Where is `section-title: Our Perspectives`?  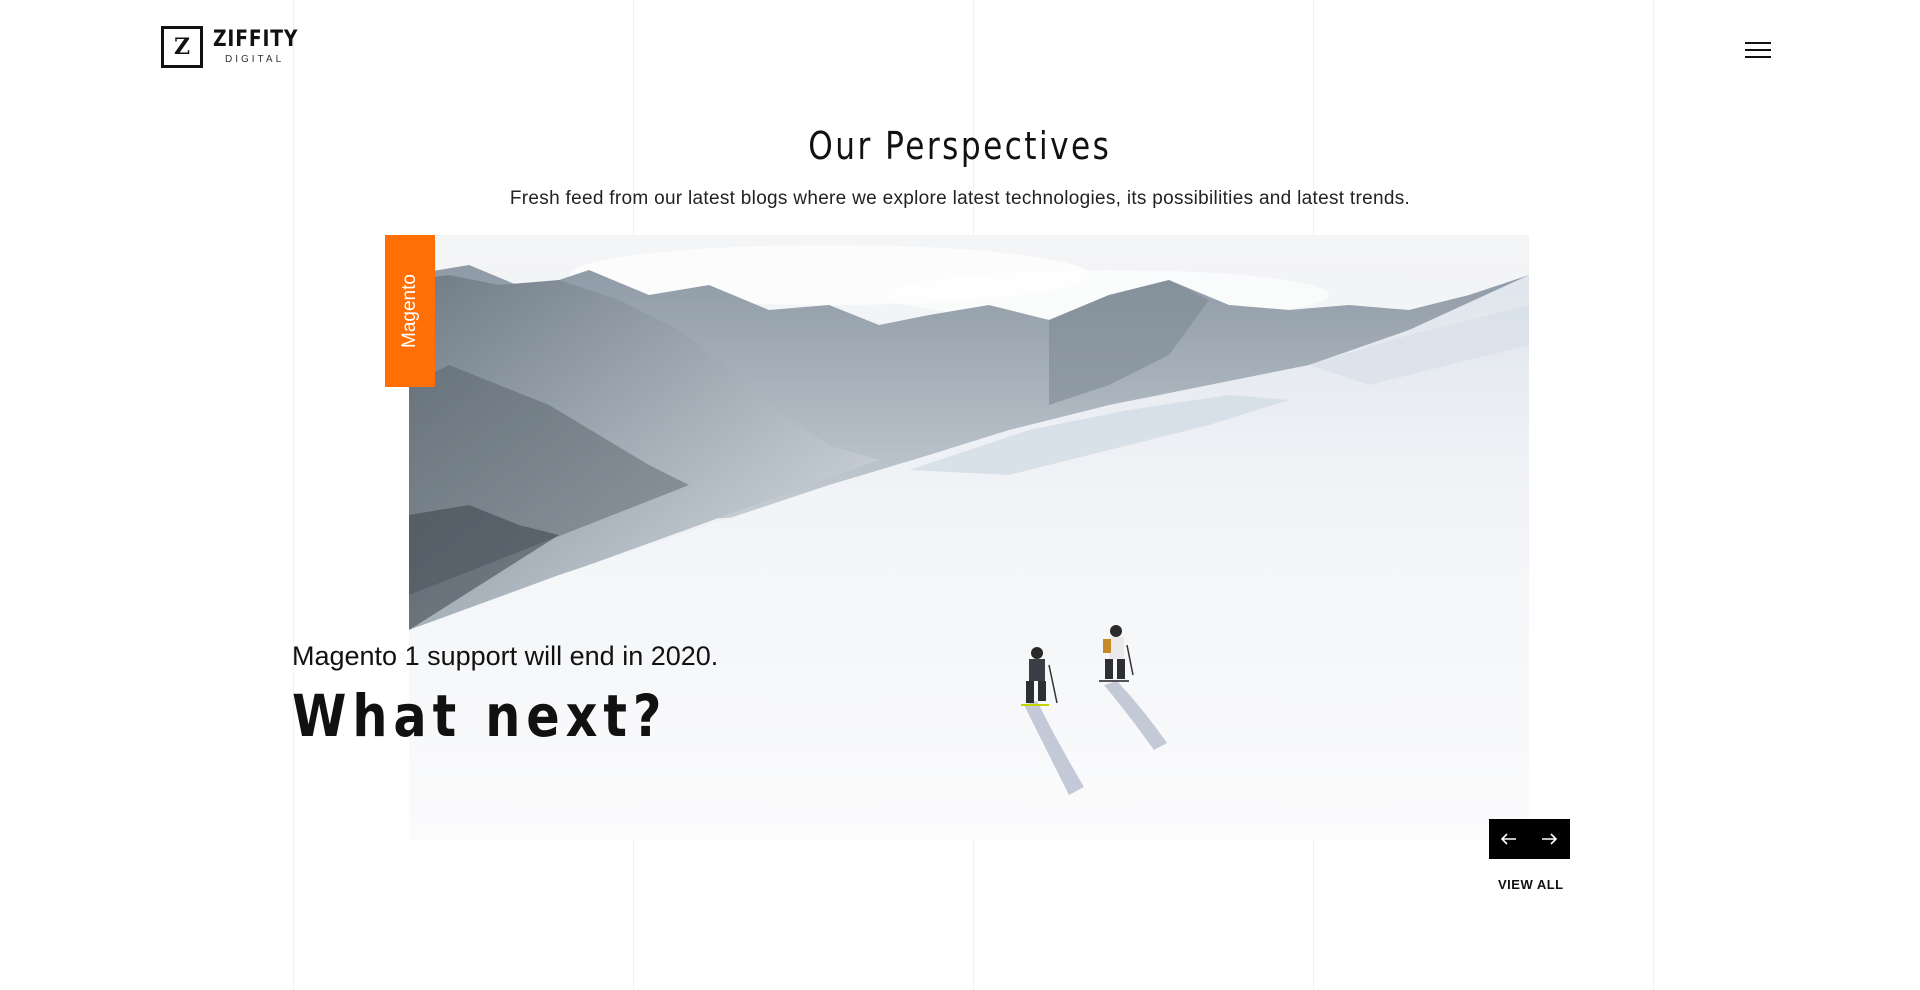 section-title: Our Perspectives is located at coordinates (960, 146).